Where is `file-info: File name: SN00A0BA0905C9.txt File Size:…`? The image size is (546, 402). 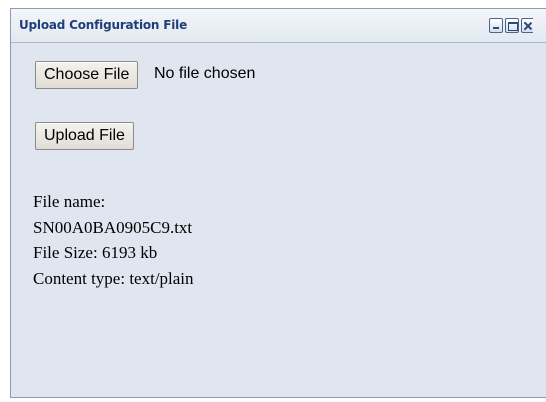
file-info: File name: SN00A0BA0905C9.txt File Size:… is located at coordinates (113, 240).